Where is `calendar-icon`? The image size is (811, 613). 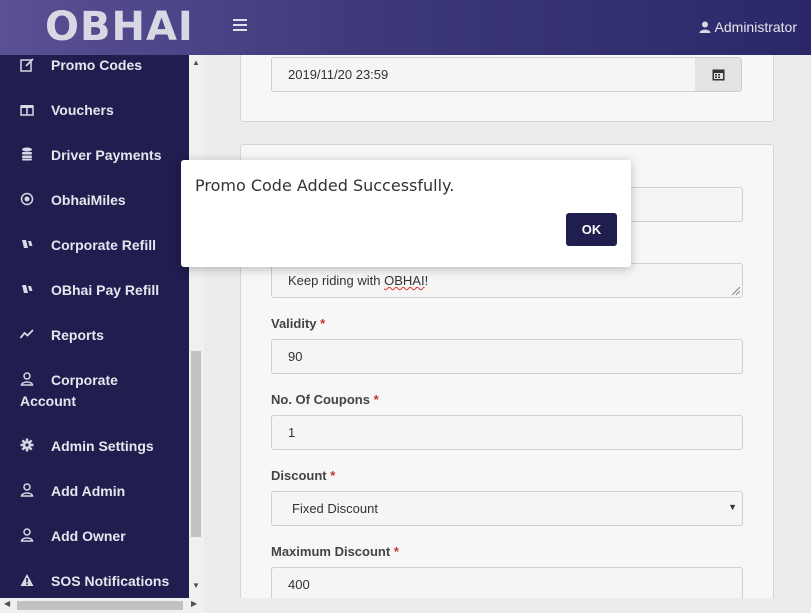
calendar-icon is located at coordinates (718, 75).